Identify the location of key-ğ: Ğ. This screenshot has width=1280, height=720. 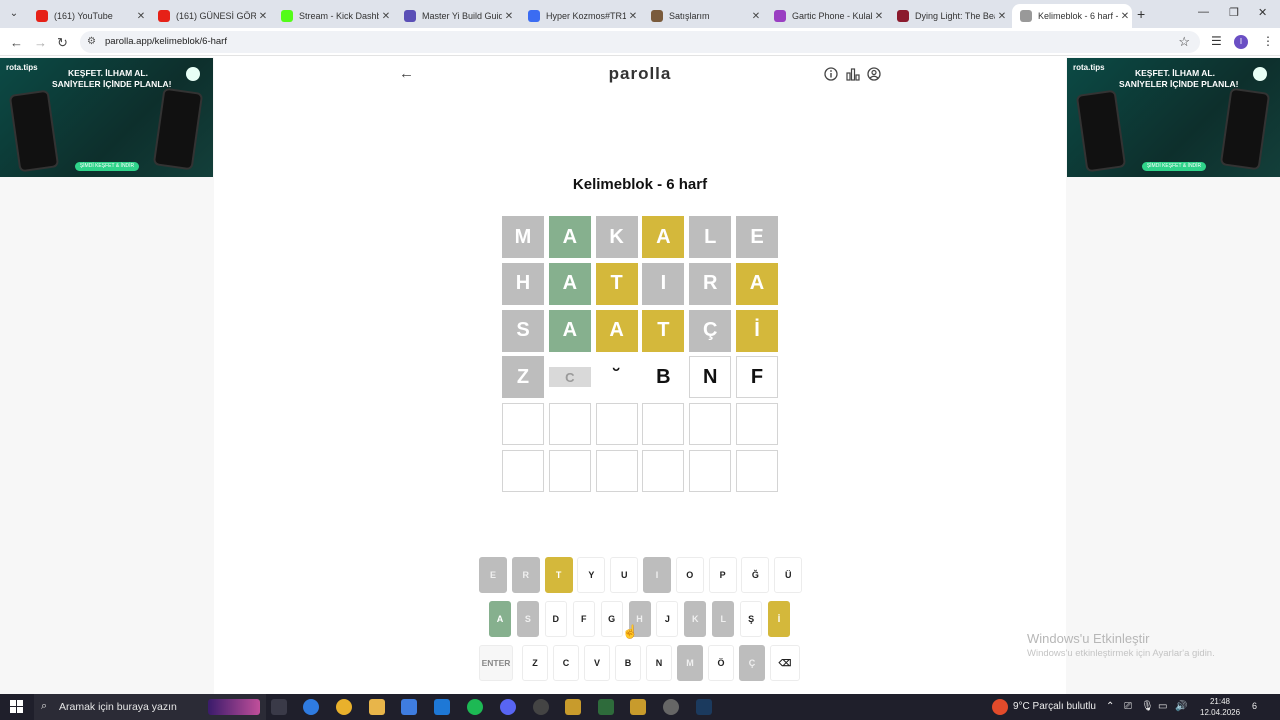
(755, 575).